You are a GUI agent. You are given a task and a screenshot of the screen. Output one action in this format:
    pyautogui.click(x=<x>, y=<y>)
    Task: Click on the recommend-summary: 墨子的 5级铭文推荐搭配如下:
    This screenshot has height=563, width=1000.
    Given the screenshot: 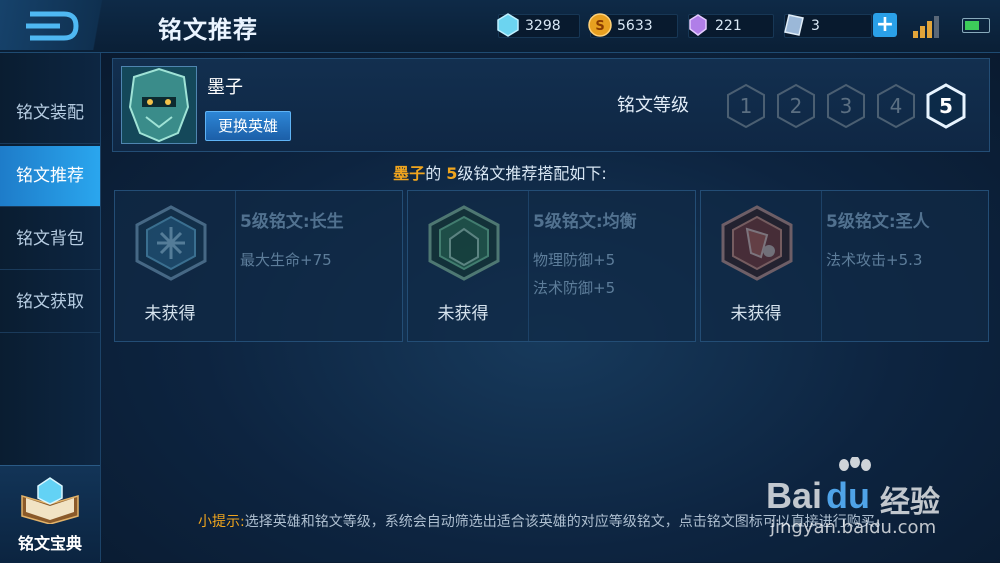 What is the action you would take?
    pyautogui.click(x=500, y=172)
    